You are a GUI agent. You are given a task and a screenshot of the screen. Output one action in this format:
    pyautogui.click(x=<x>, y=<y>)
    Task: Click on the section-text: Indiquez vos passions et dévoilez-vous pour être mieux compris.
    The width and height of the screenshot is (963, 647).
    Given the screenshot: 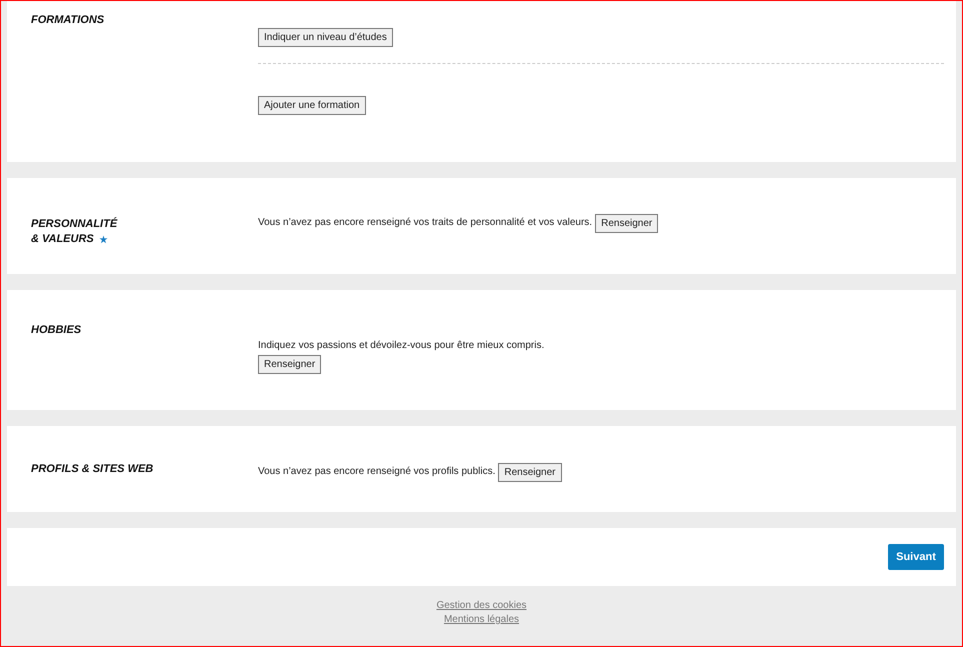 What is the action you would take?
    pyautogui.click(x=401, y=346)
    